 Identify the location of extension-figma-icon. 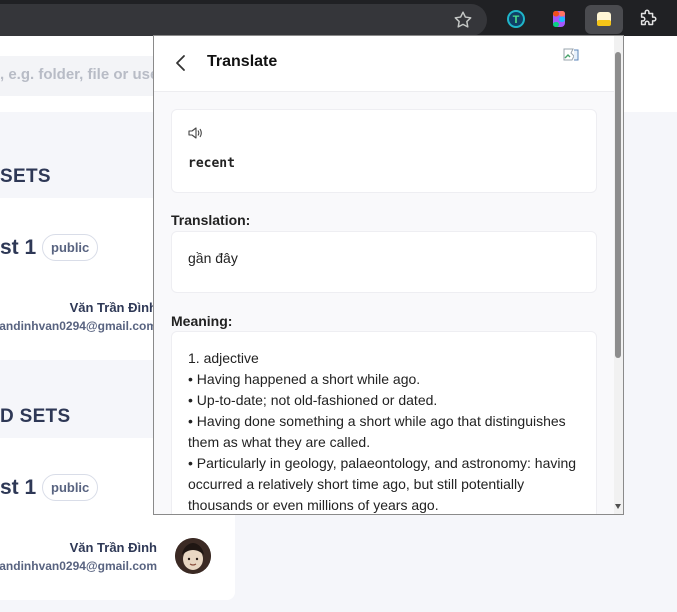
(559, 19).